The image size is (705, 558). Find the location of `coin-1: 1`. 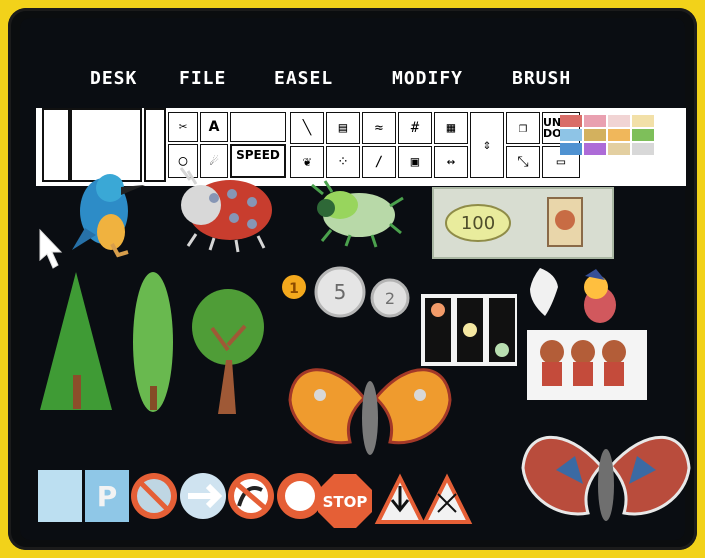

coin-1: 1 is located at coordinates (294, 287).